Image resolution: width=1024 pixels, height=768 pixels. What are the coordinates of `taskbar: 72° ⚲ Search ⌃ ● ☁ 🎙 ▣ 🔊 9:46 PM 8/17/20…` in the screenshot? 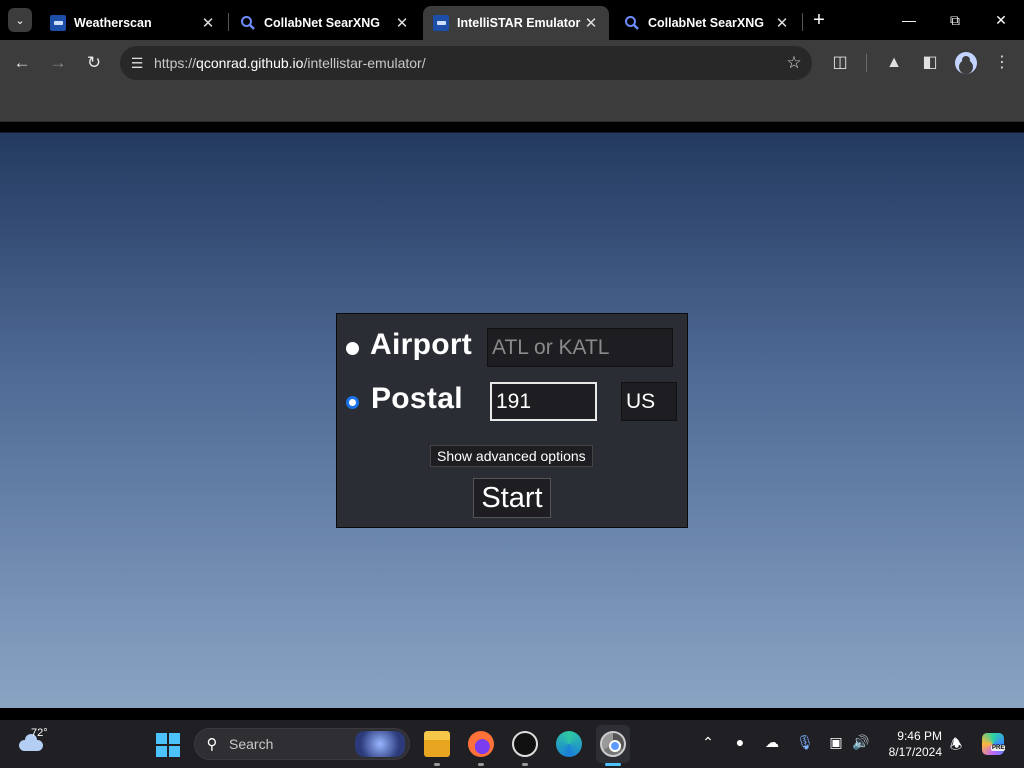 It's located at (512, 744).